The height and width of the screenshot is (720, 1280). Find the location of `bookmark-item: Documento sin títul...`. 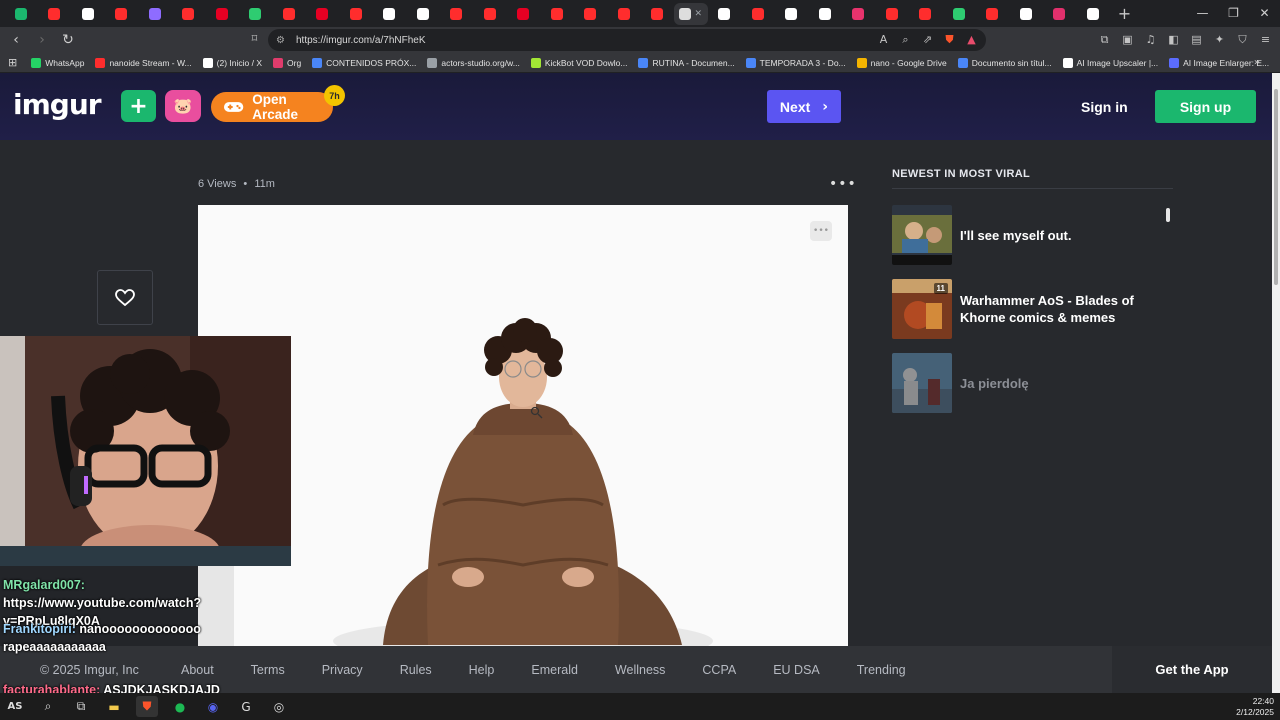

bookmark-item: Documento sin títul... is located at coordinates (1004, 62).